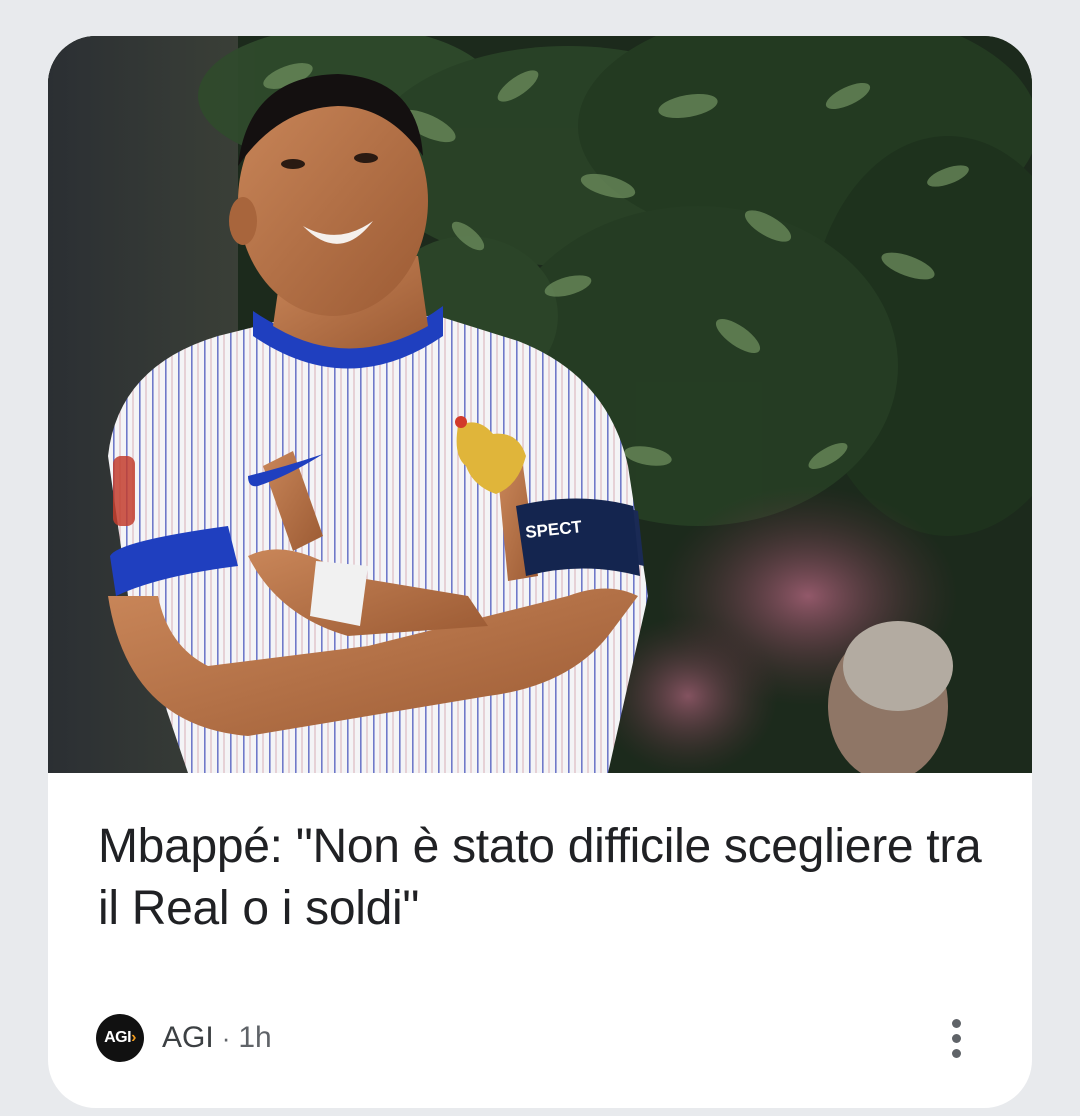 This screenshot has width=1080, height=1116. Describe the element at coordinates (188, 1038) in the screenshot. I see `source-name: AGI` at that location.